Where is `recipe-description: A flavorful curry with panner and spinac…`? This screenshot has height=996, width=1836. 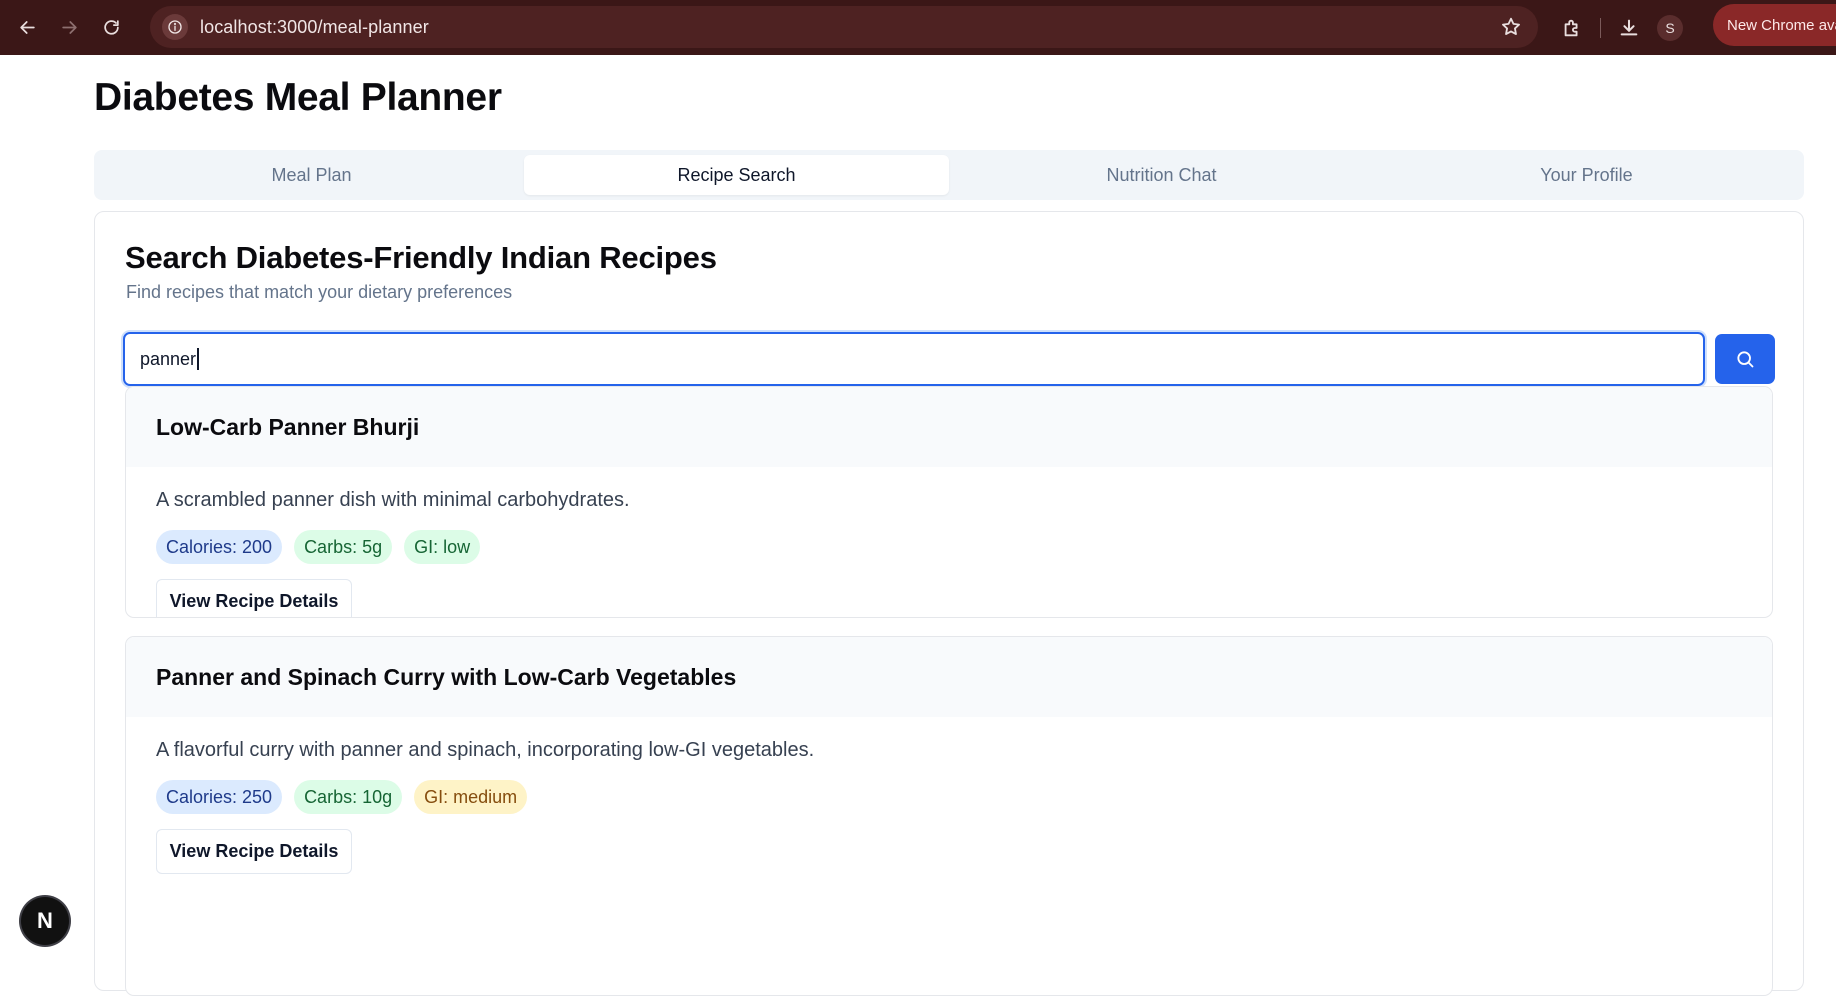
recipe-description: A flavorful curry with panner and spinac… is located at coordinates (485, 750).